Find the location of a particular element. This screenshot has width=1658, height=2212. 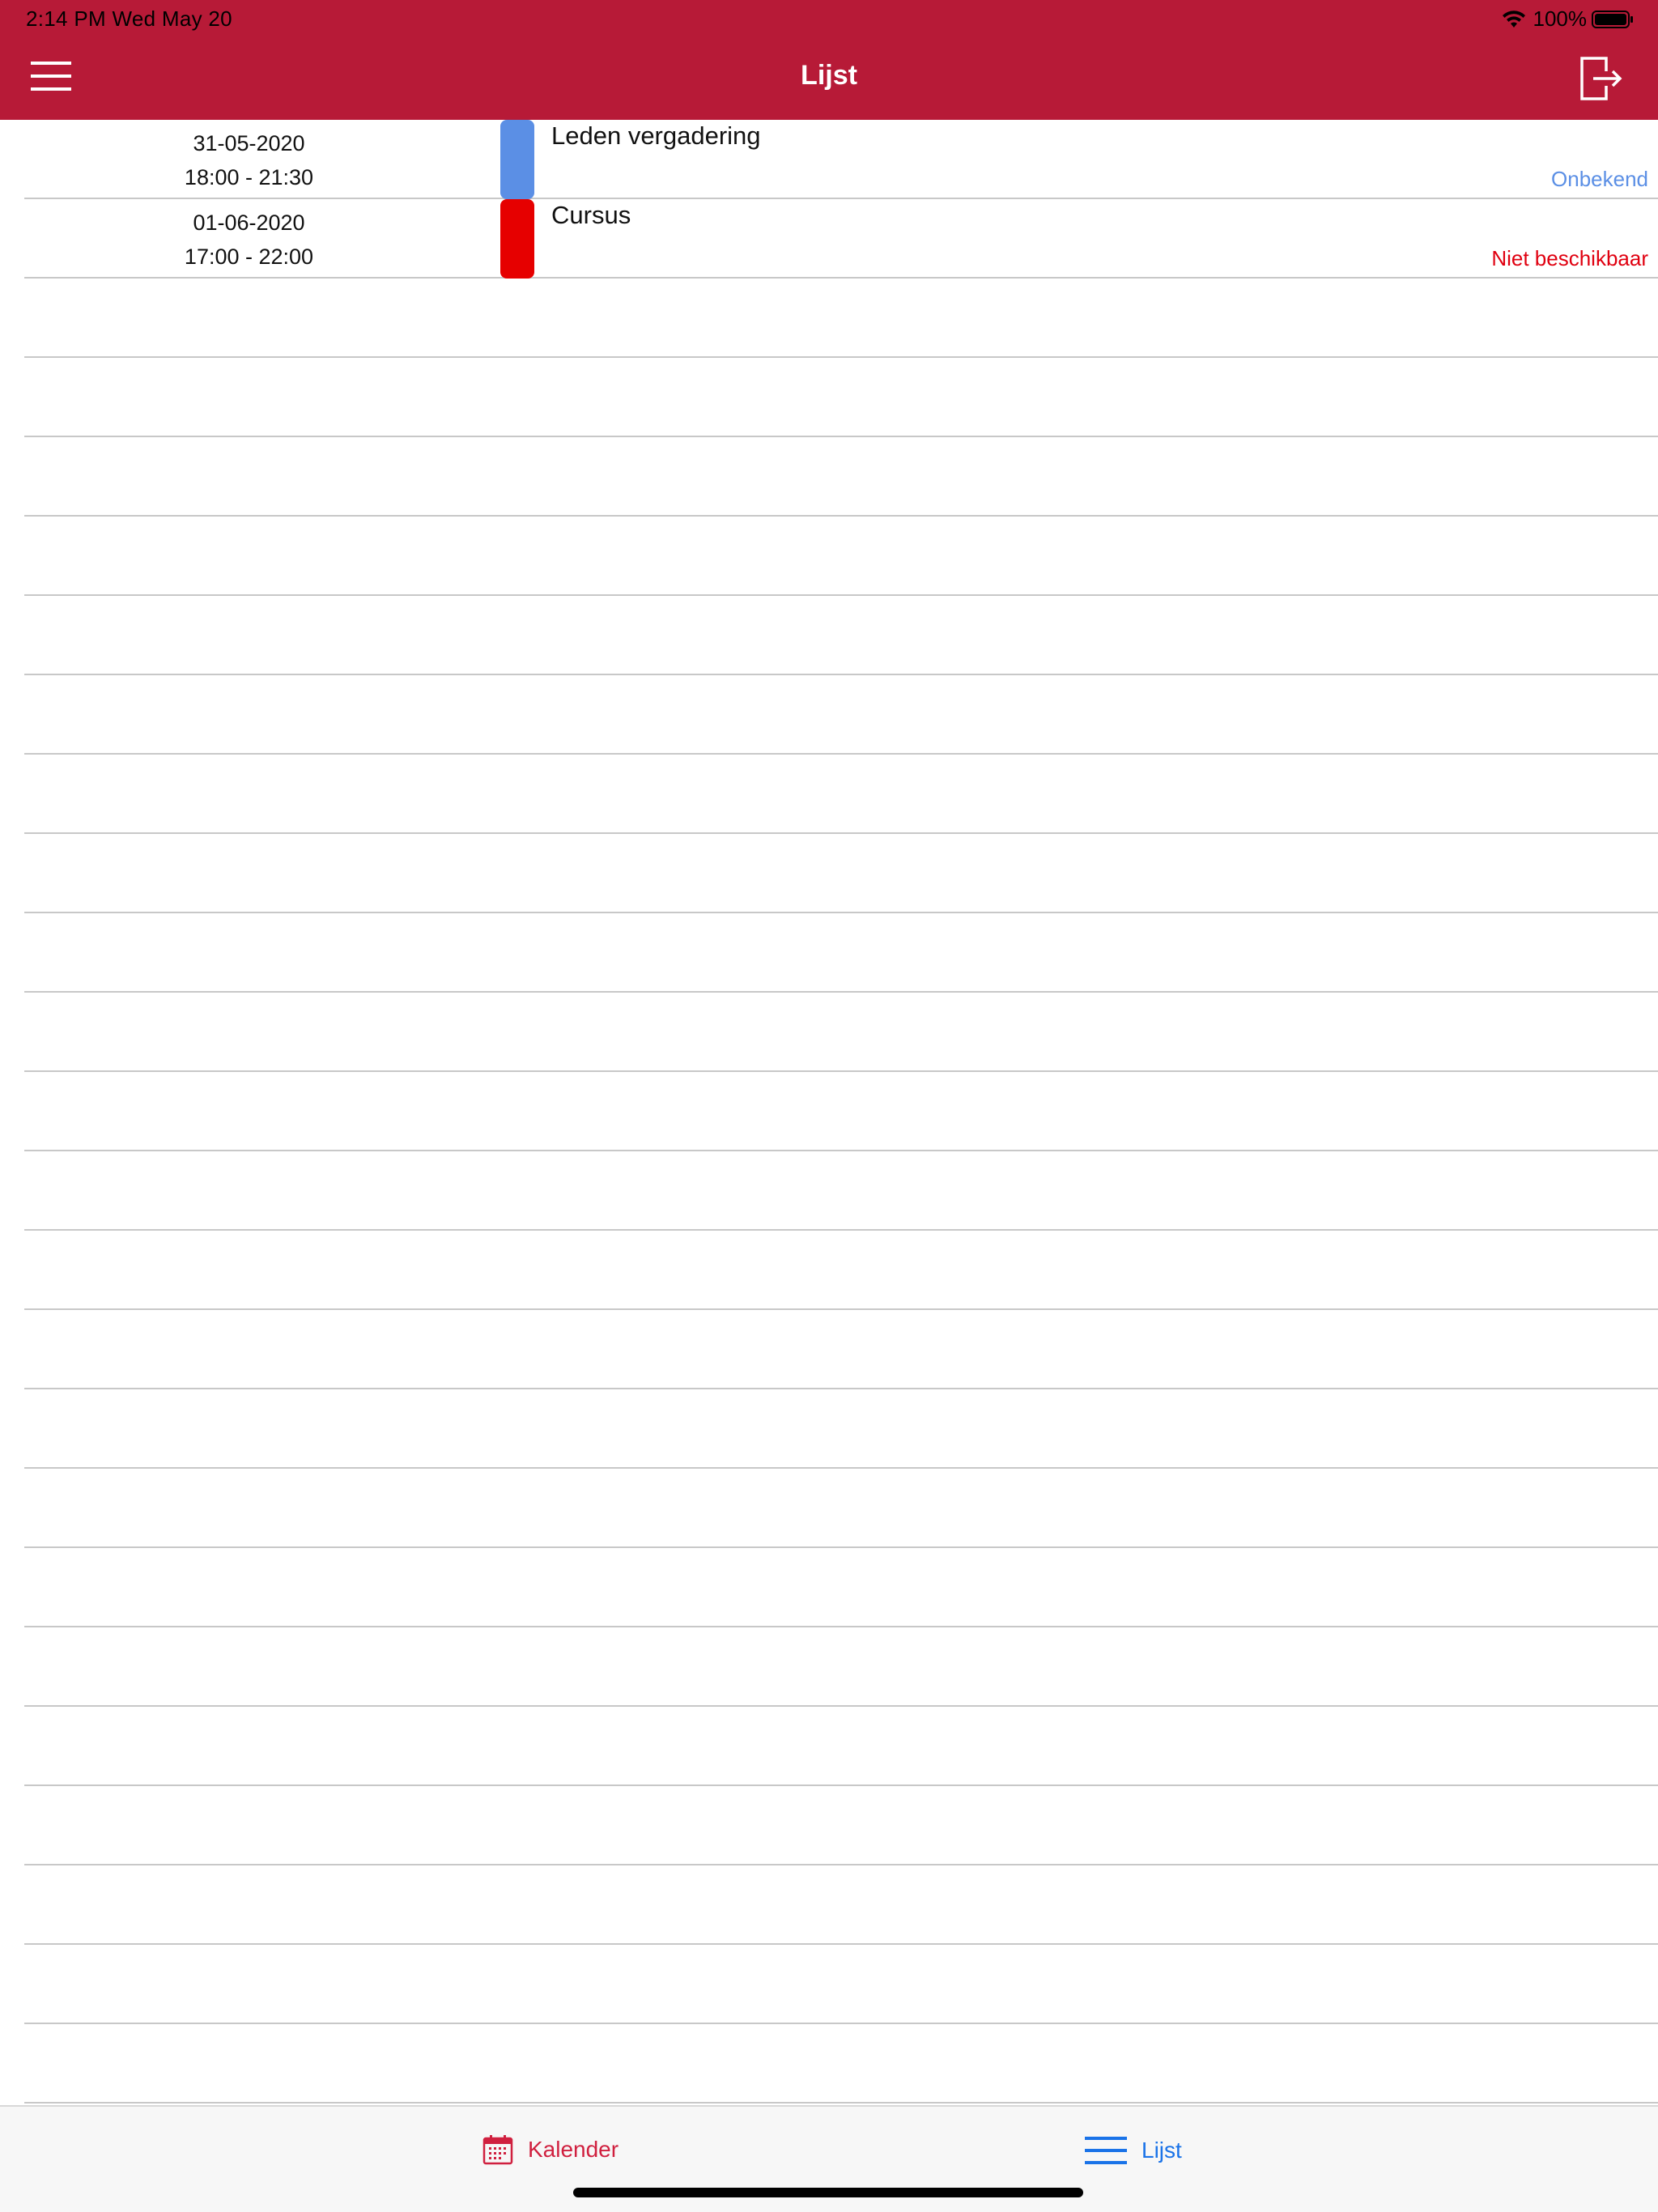

event-datetime: 31-05-2020 18:00 - 21:30 is located at coordinates (249, 160).